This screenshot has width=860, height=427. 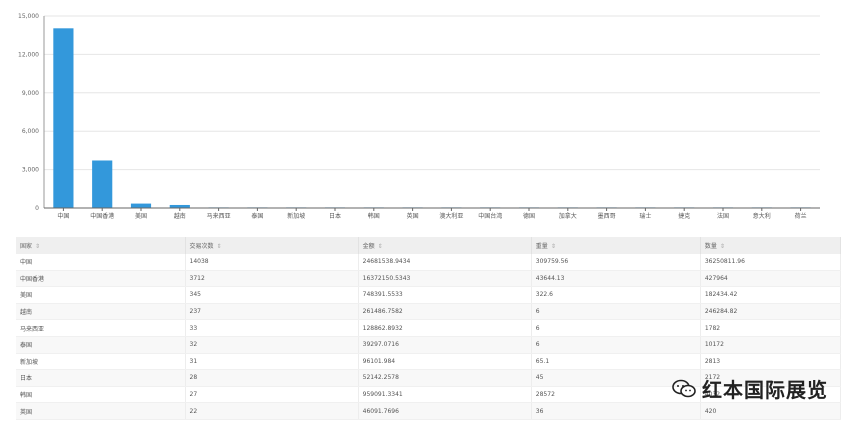 I want to click on column-header-weight: 重量 ⇕, so click(x=616, y=245).